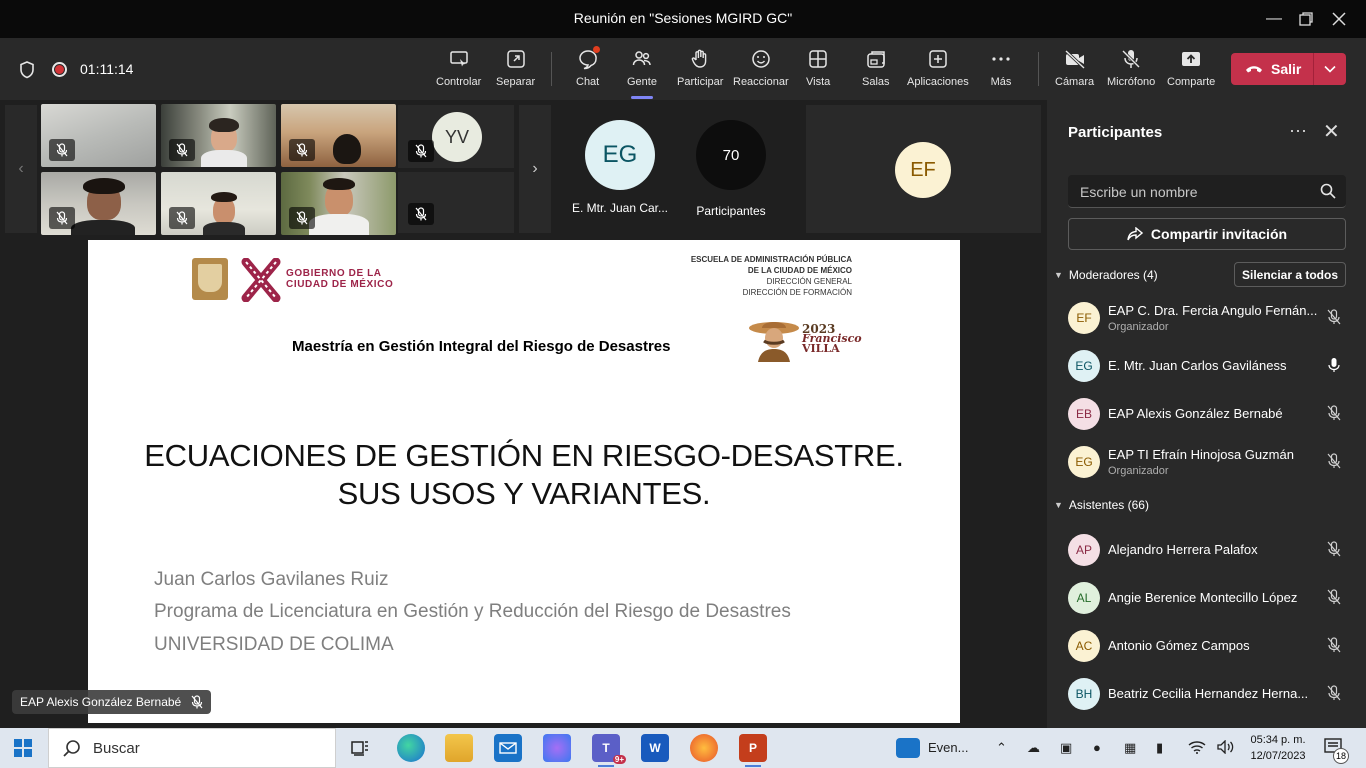 The image size is (1366, 768). Describe the element at coordinates (1197, 365) in the screenshot. I see `participant-name: E. Mtr. Juan Carlos Gaviláness` at that location.